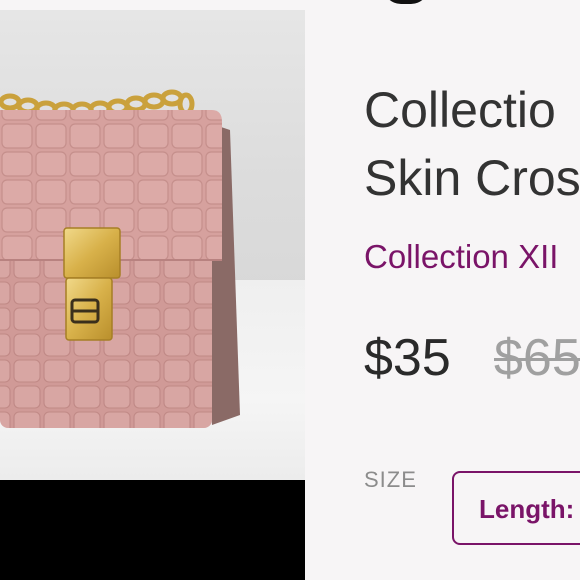 The height and width of the screenshot is (580, 580). I want to click on current-price: $35, so click(407, 358).